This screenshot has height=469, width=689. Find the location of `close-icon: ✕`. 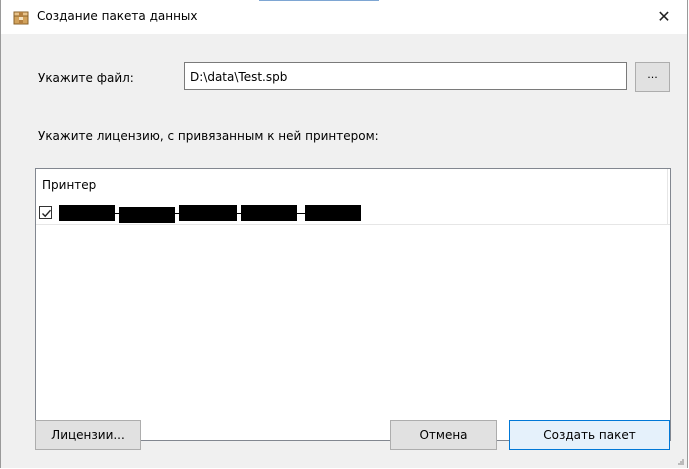

close-icon: ✕ is located at coordinates (663, 16).